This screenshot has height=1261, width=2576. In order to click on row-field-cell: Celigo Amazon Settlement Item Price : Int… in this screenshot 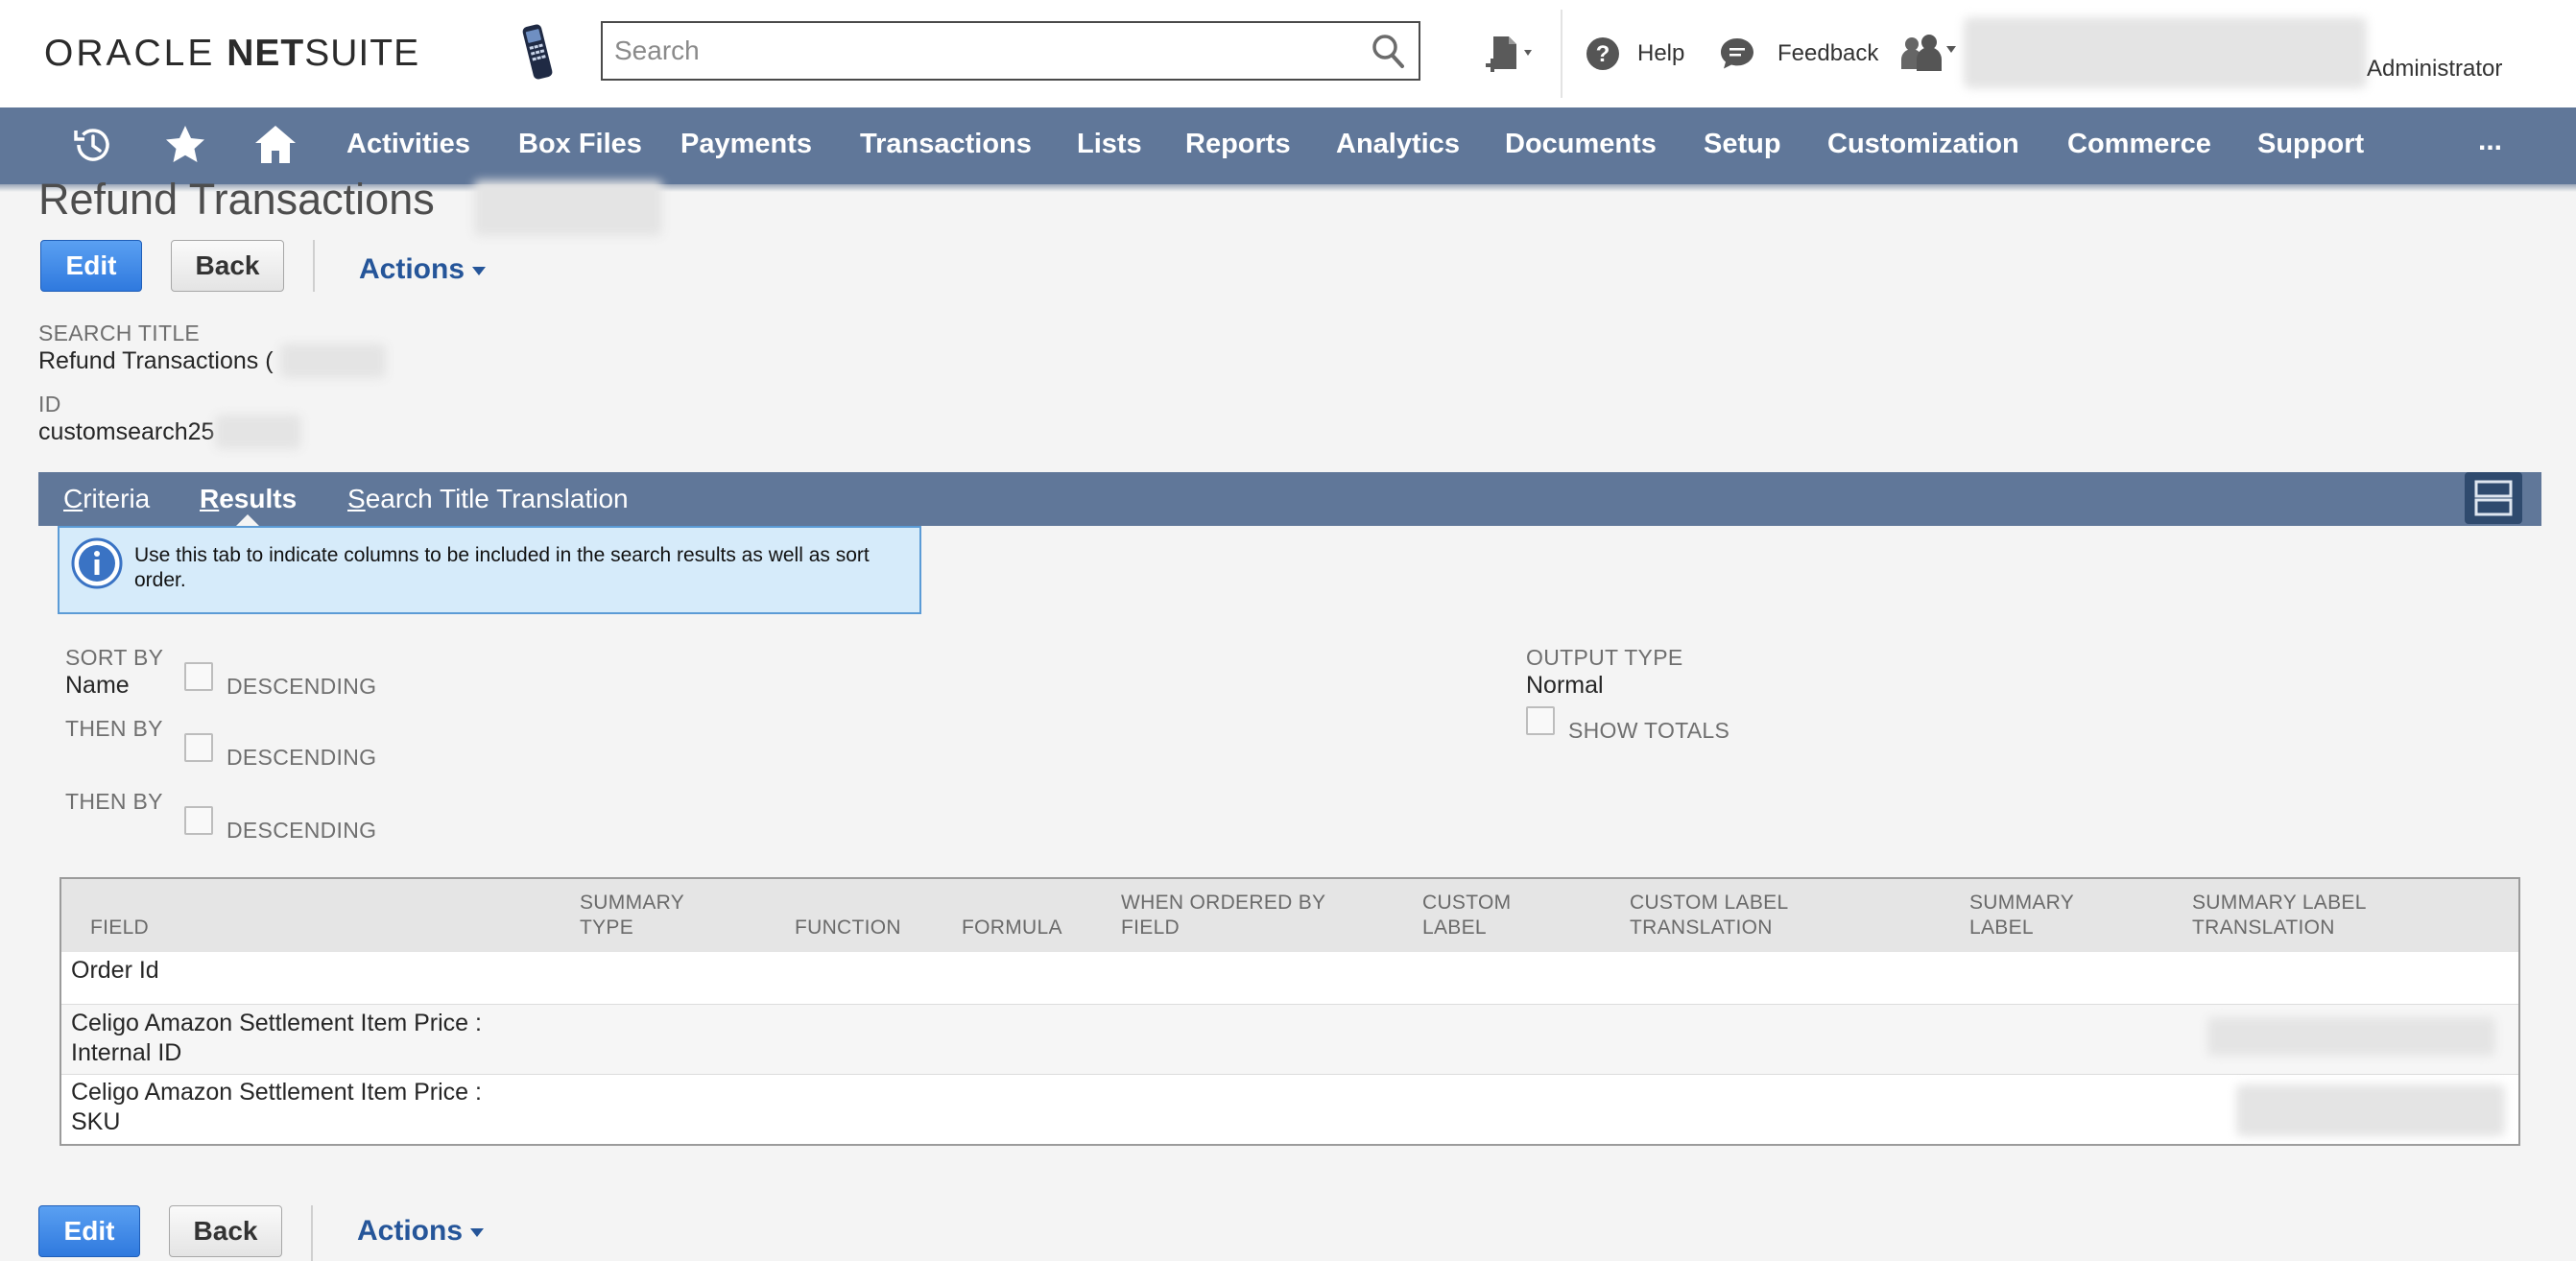, I will do `click(276, 1038)`.